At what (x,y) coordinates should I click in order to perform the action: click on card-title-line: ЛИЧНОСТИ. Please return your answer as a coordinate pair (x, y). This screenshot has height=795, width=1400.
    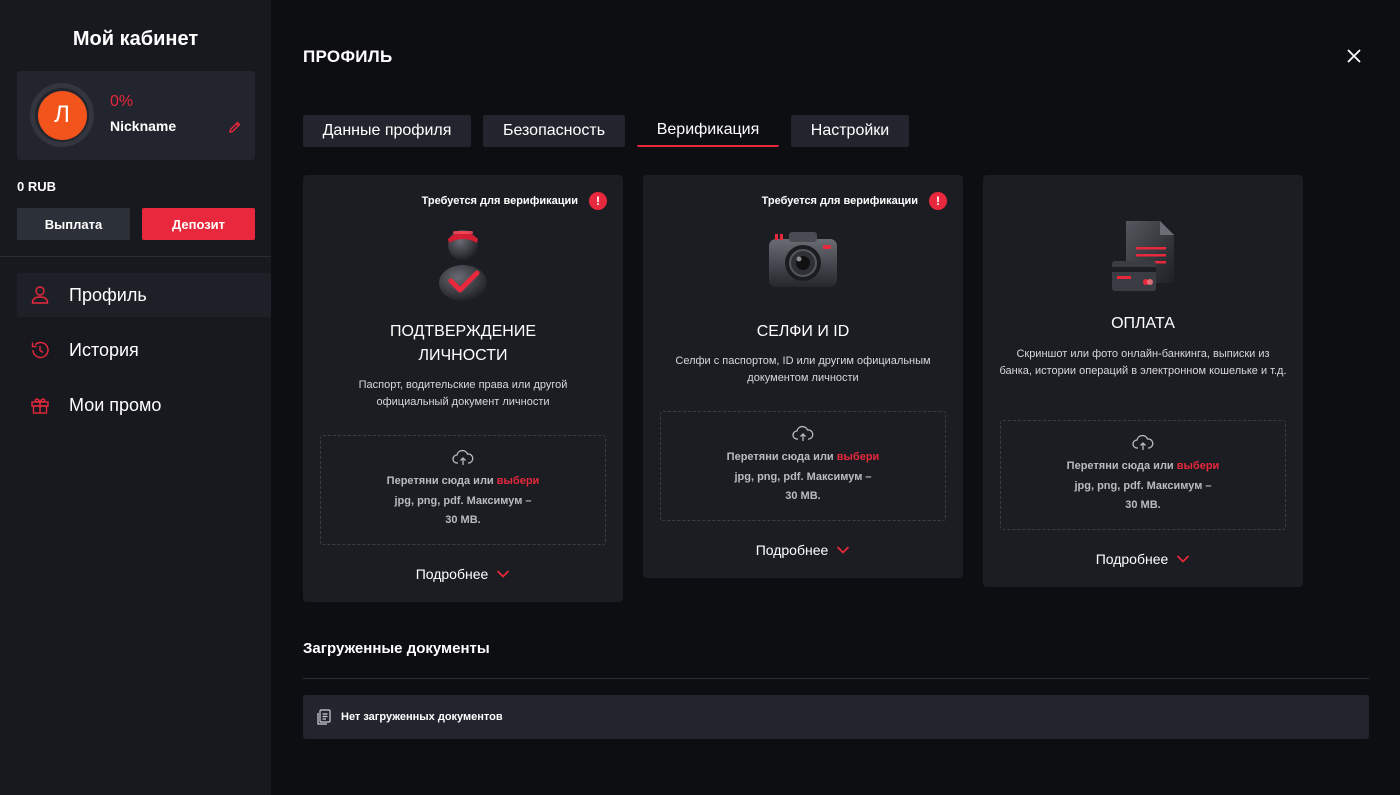
    Looking at the image, I should click on (463, 355).